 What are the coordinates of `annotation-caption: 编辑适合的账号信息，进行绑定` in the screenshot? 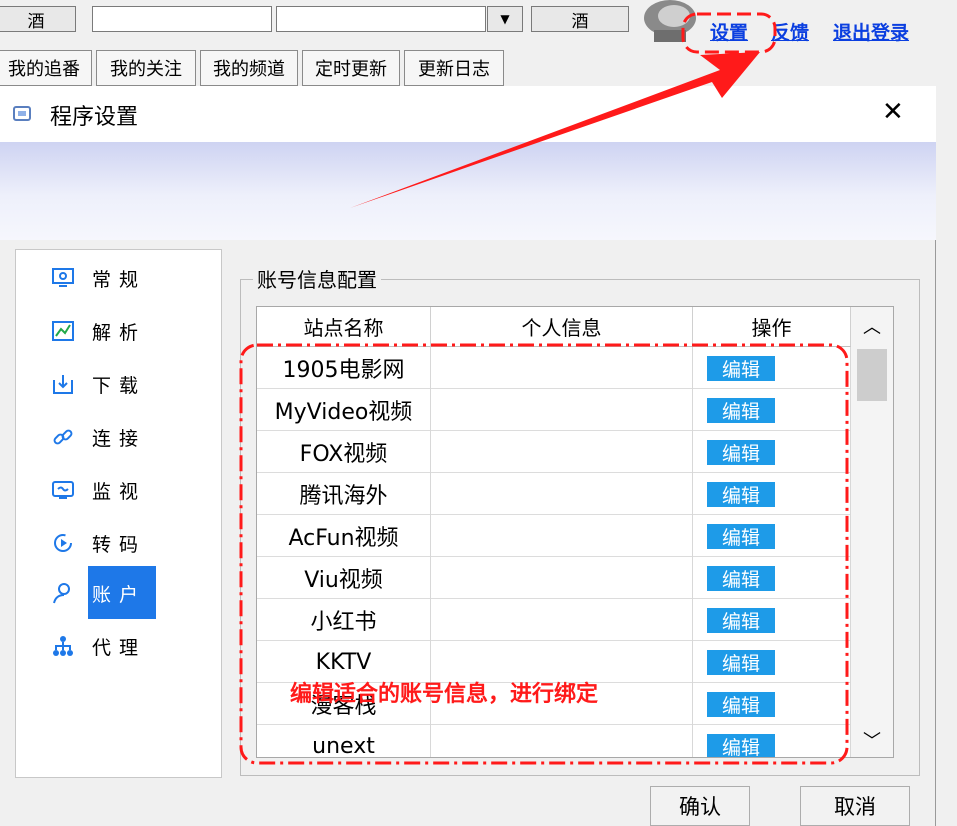 It's located at (444, 694).